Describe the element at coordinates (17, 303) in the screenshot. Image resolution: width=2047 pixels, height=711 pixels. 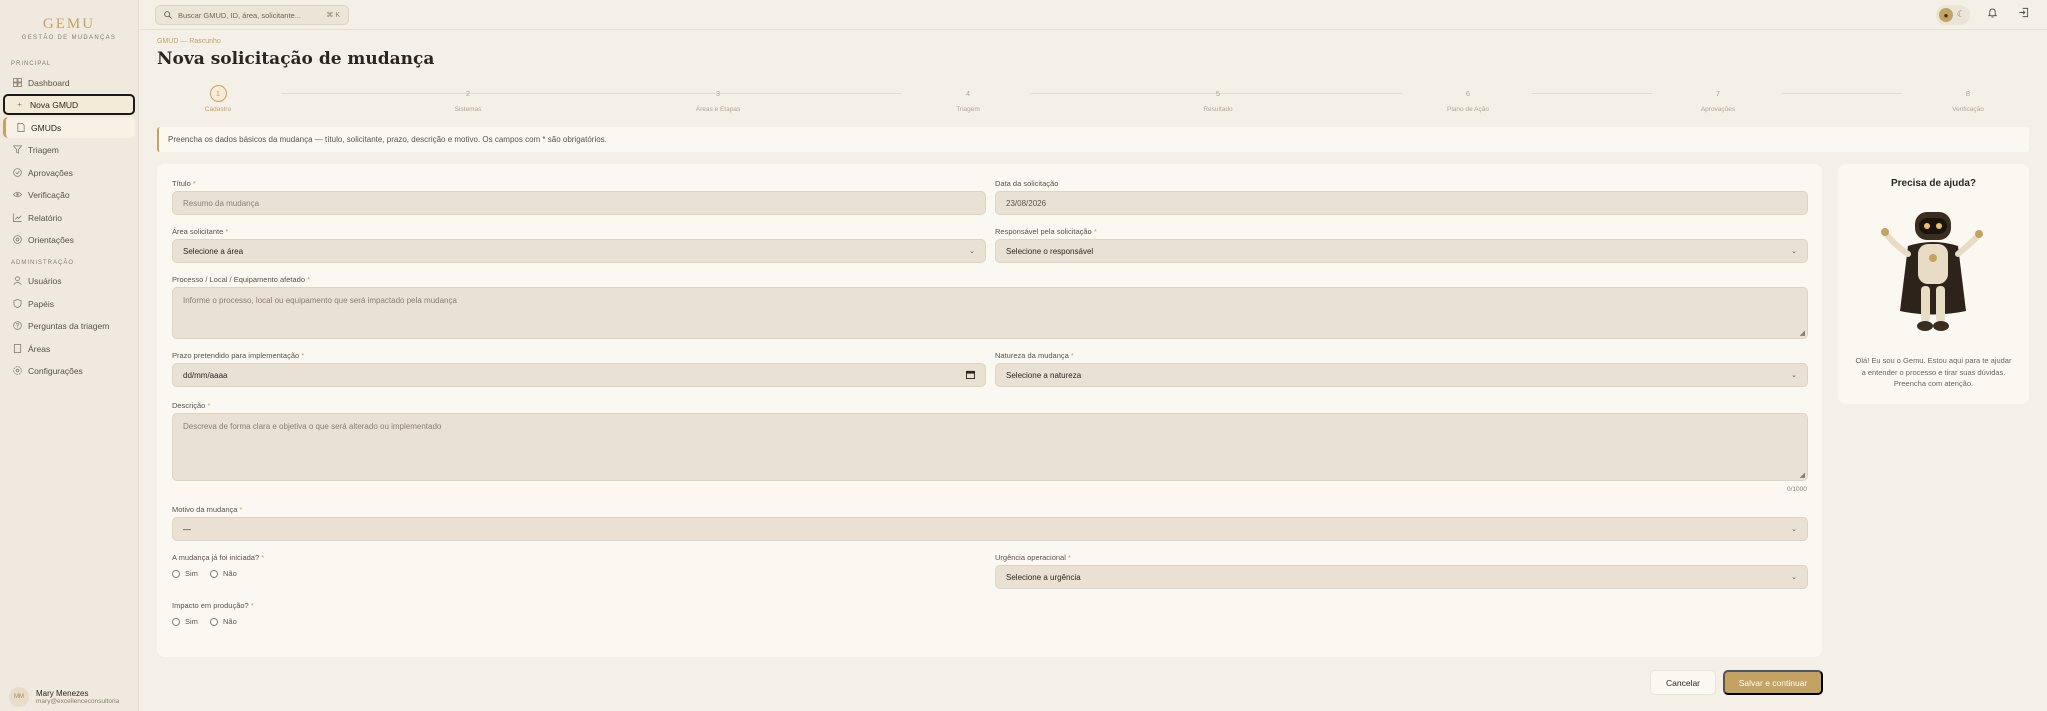
I see `shield-icon` at that location.